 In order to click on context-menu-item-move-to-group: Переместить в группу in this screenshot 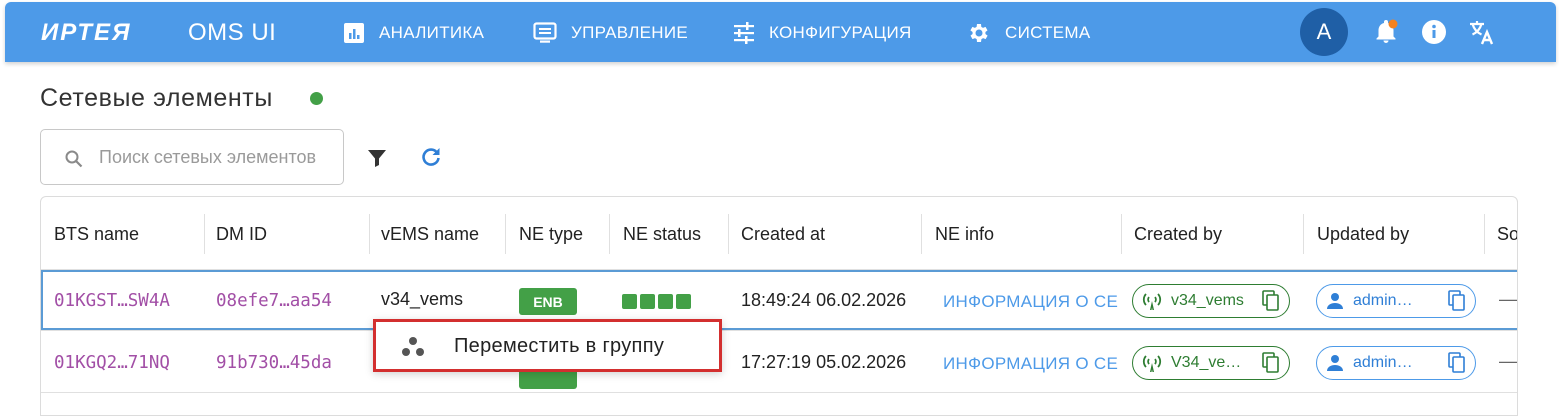, I will do `click(547, 345)`.